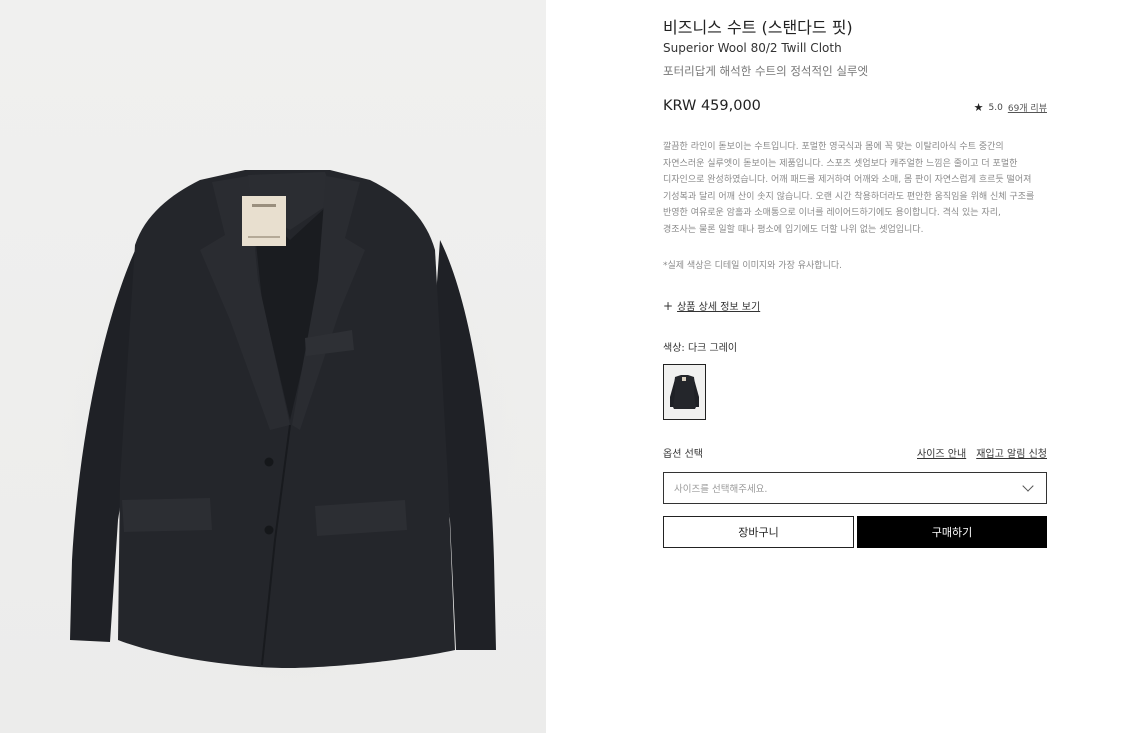  What do you see at coordinates (721, 489) in the screenshot?
I see `size-select-placeholder: 사이즈를 선택해주세요.` at bounding box center [721, 489].